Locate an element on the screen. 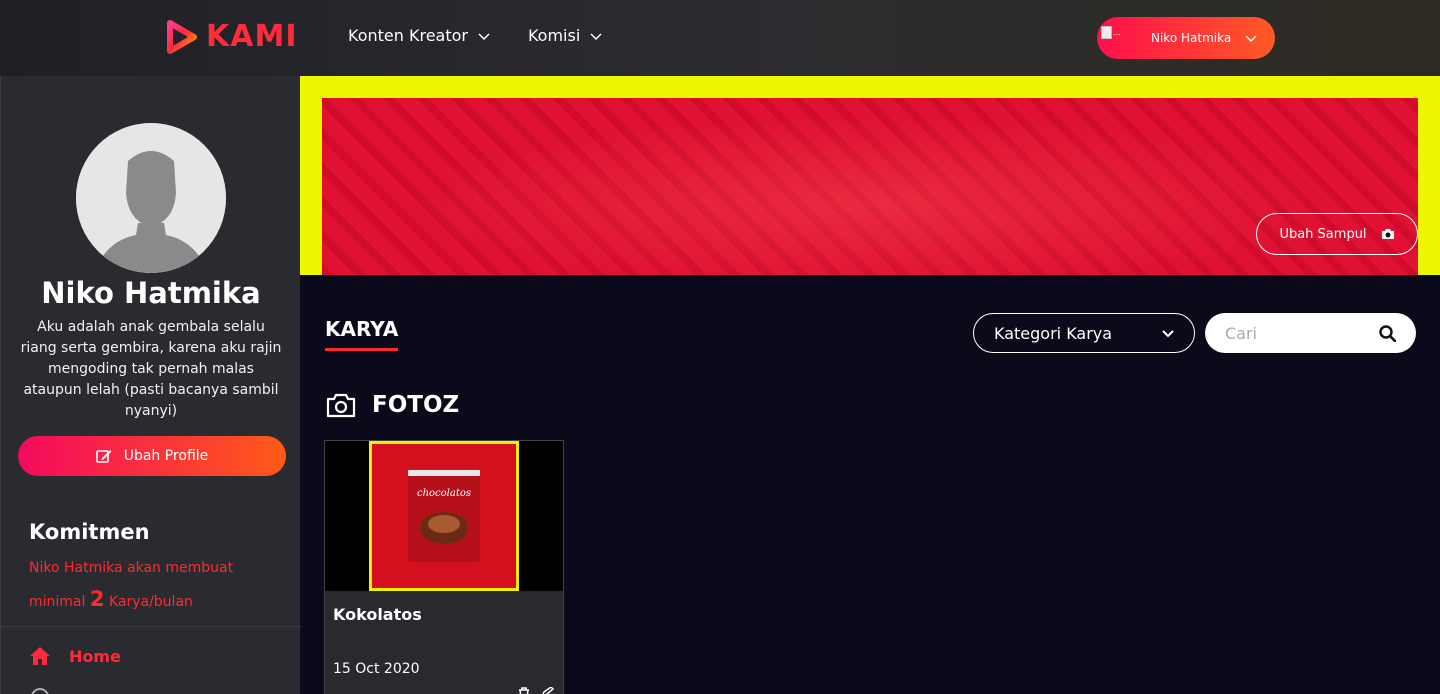 This screenshot has width=1440, height=694. card-image: chocolatos is located at coordinates (444, 516).